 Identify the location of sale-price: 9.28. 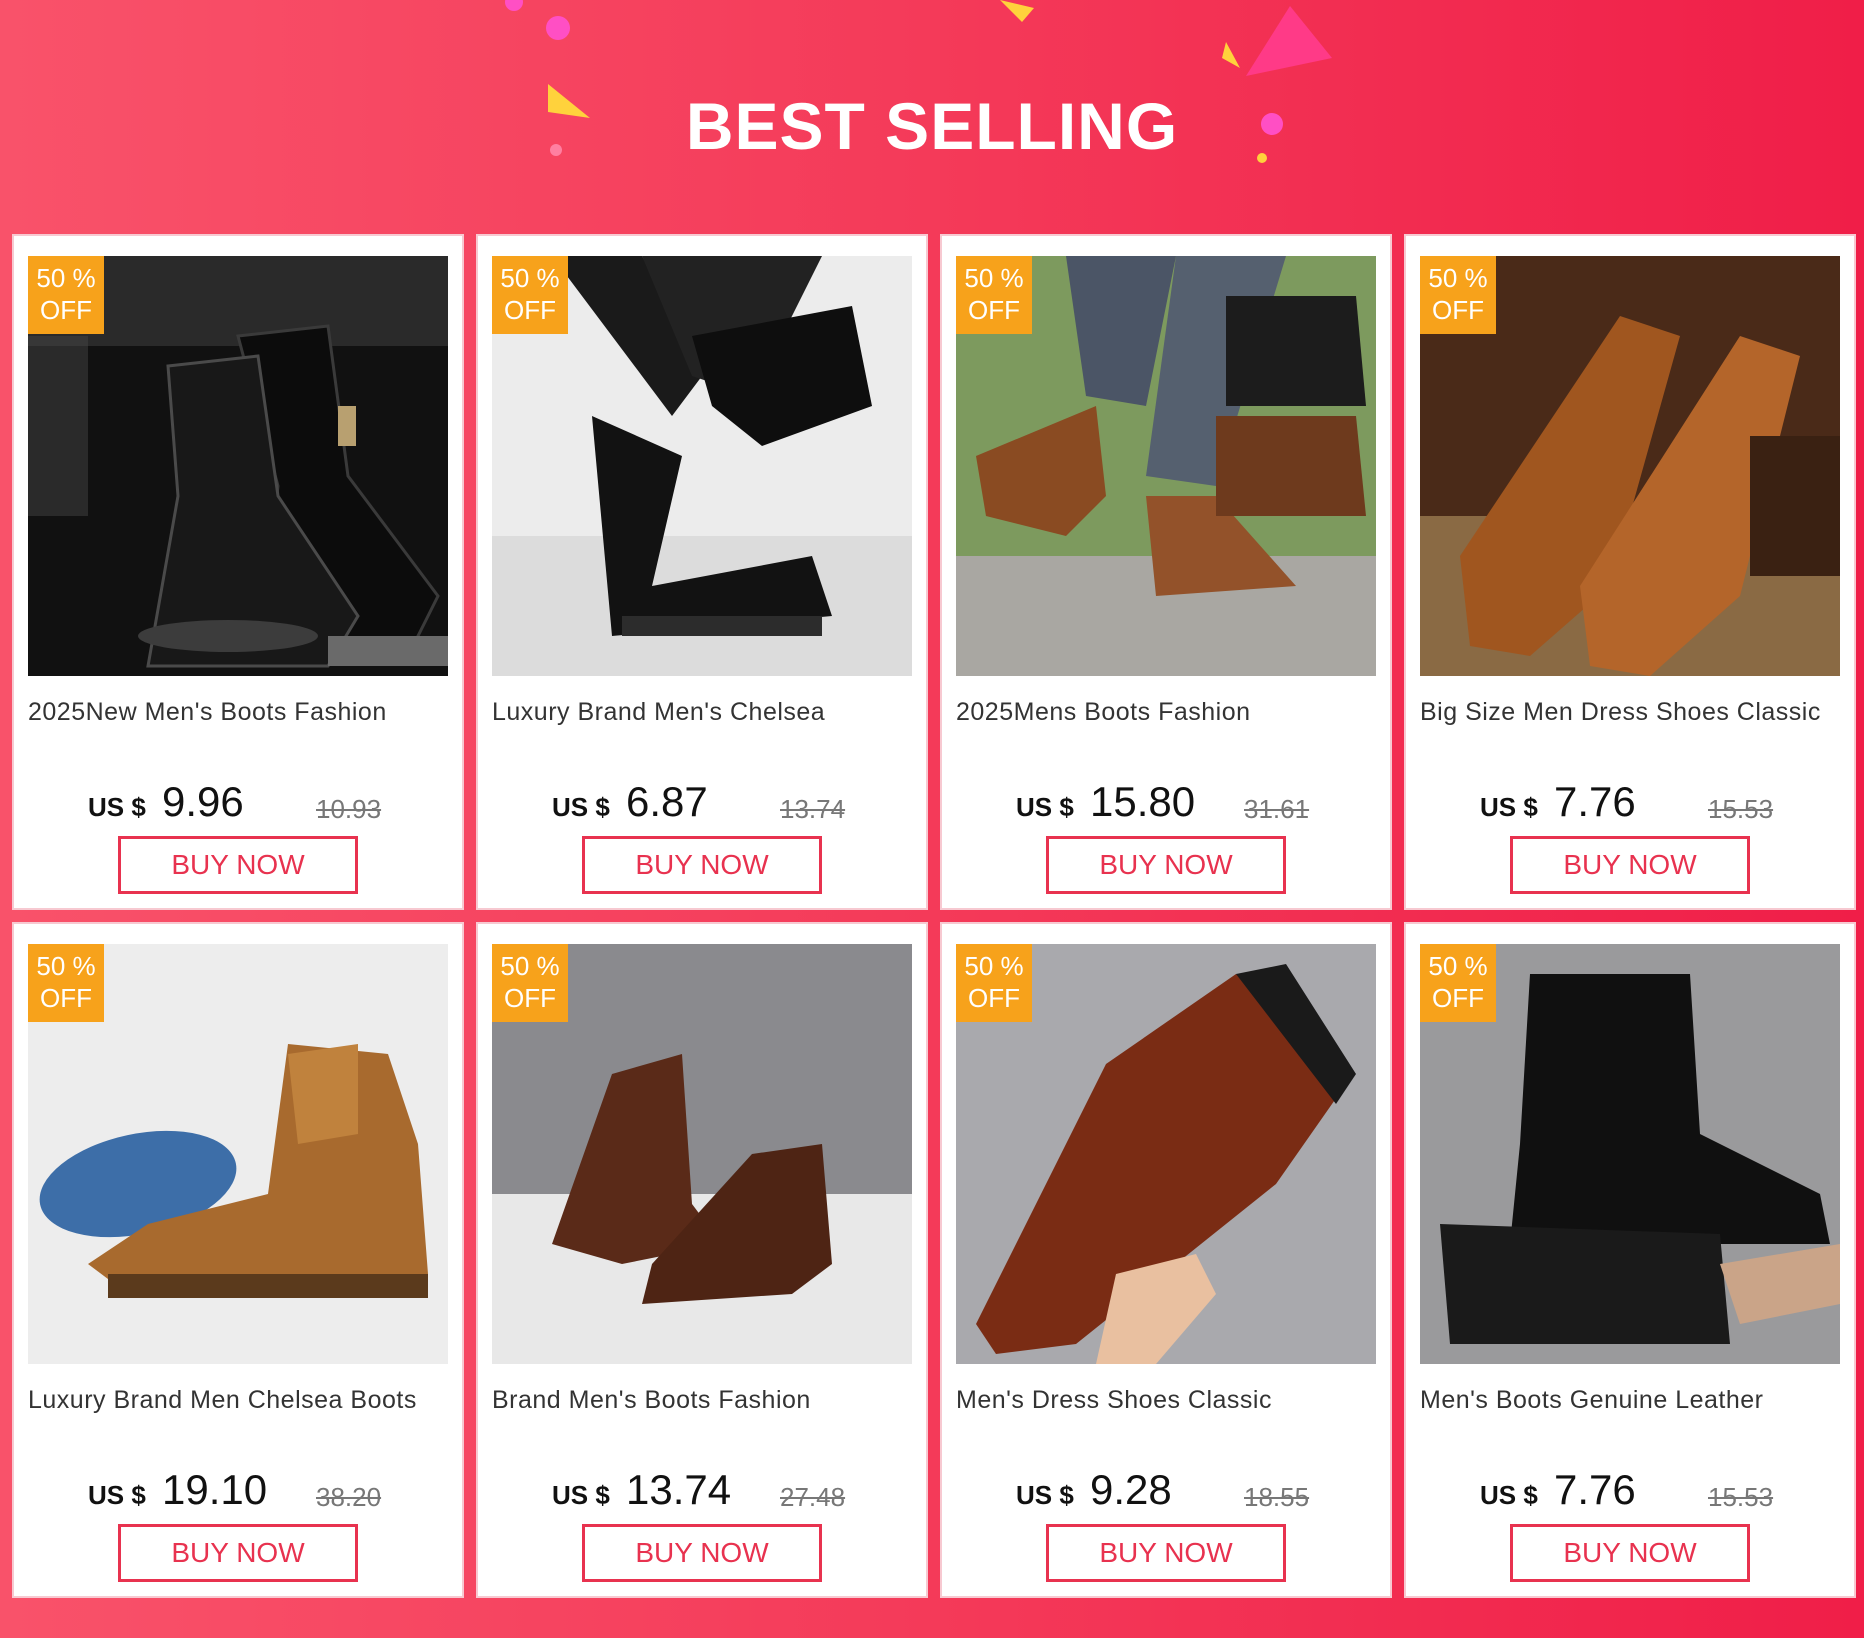
(1131, 1489).